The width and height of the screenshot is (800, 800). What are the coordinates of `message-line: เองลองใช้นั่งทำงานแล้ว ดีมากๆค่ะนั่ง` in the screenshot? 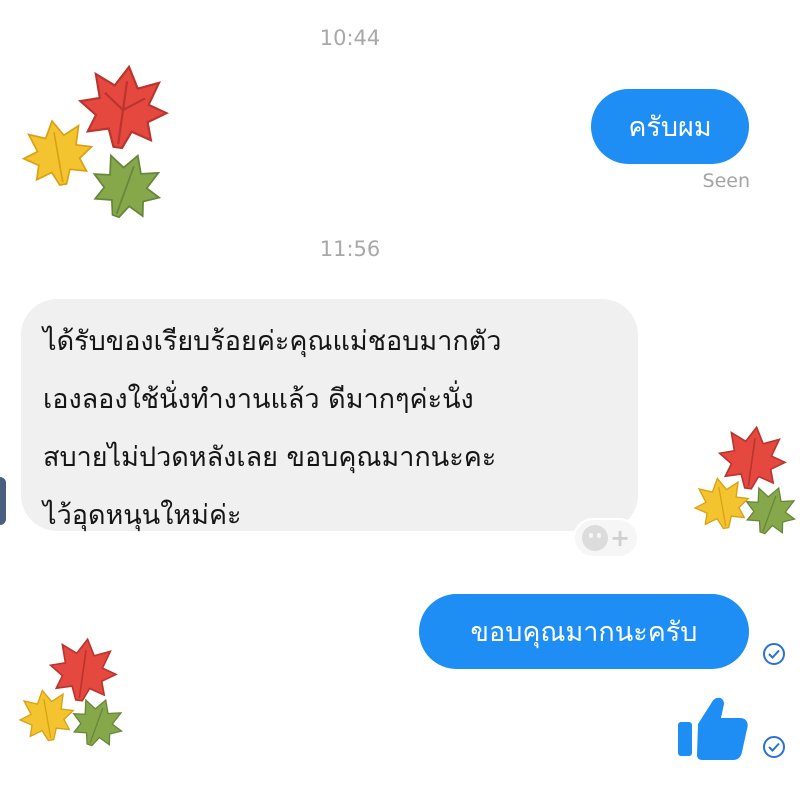 It's located at (258, 399).